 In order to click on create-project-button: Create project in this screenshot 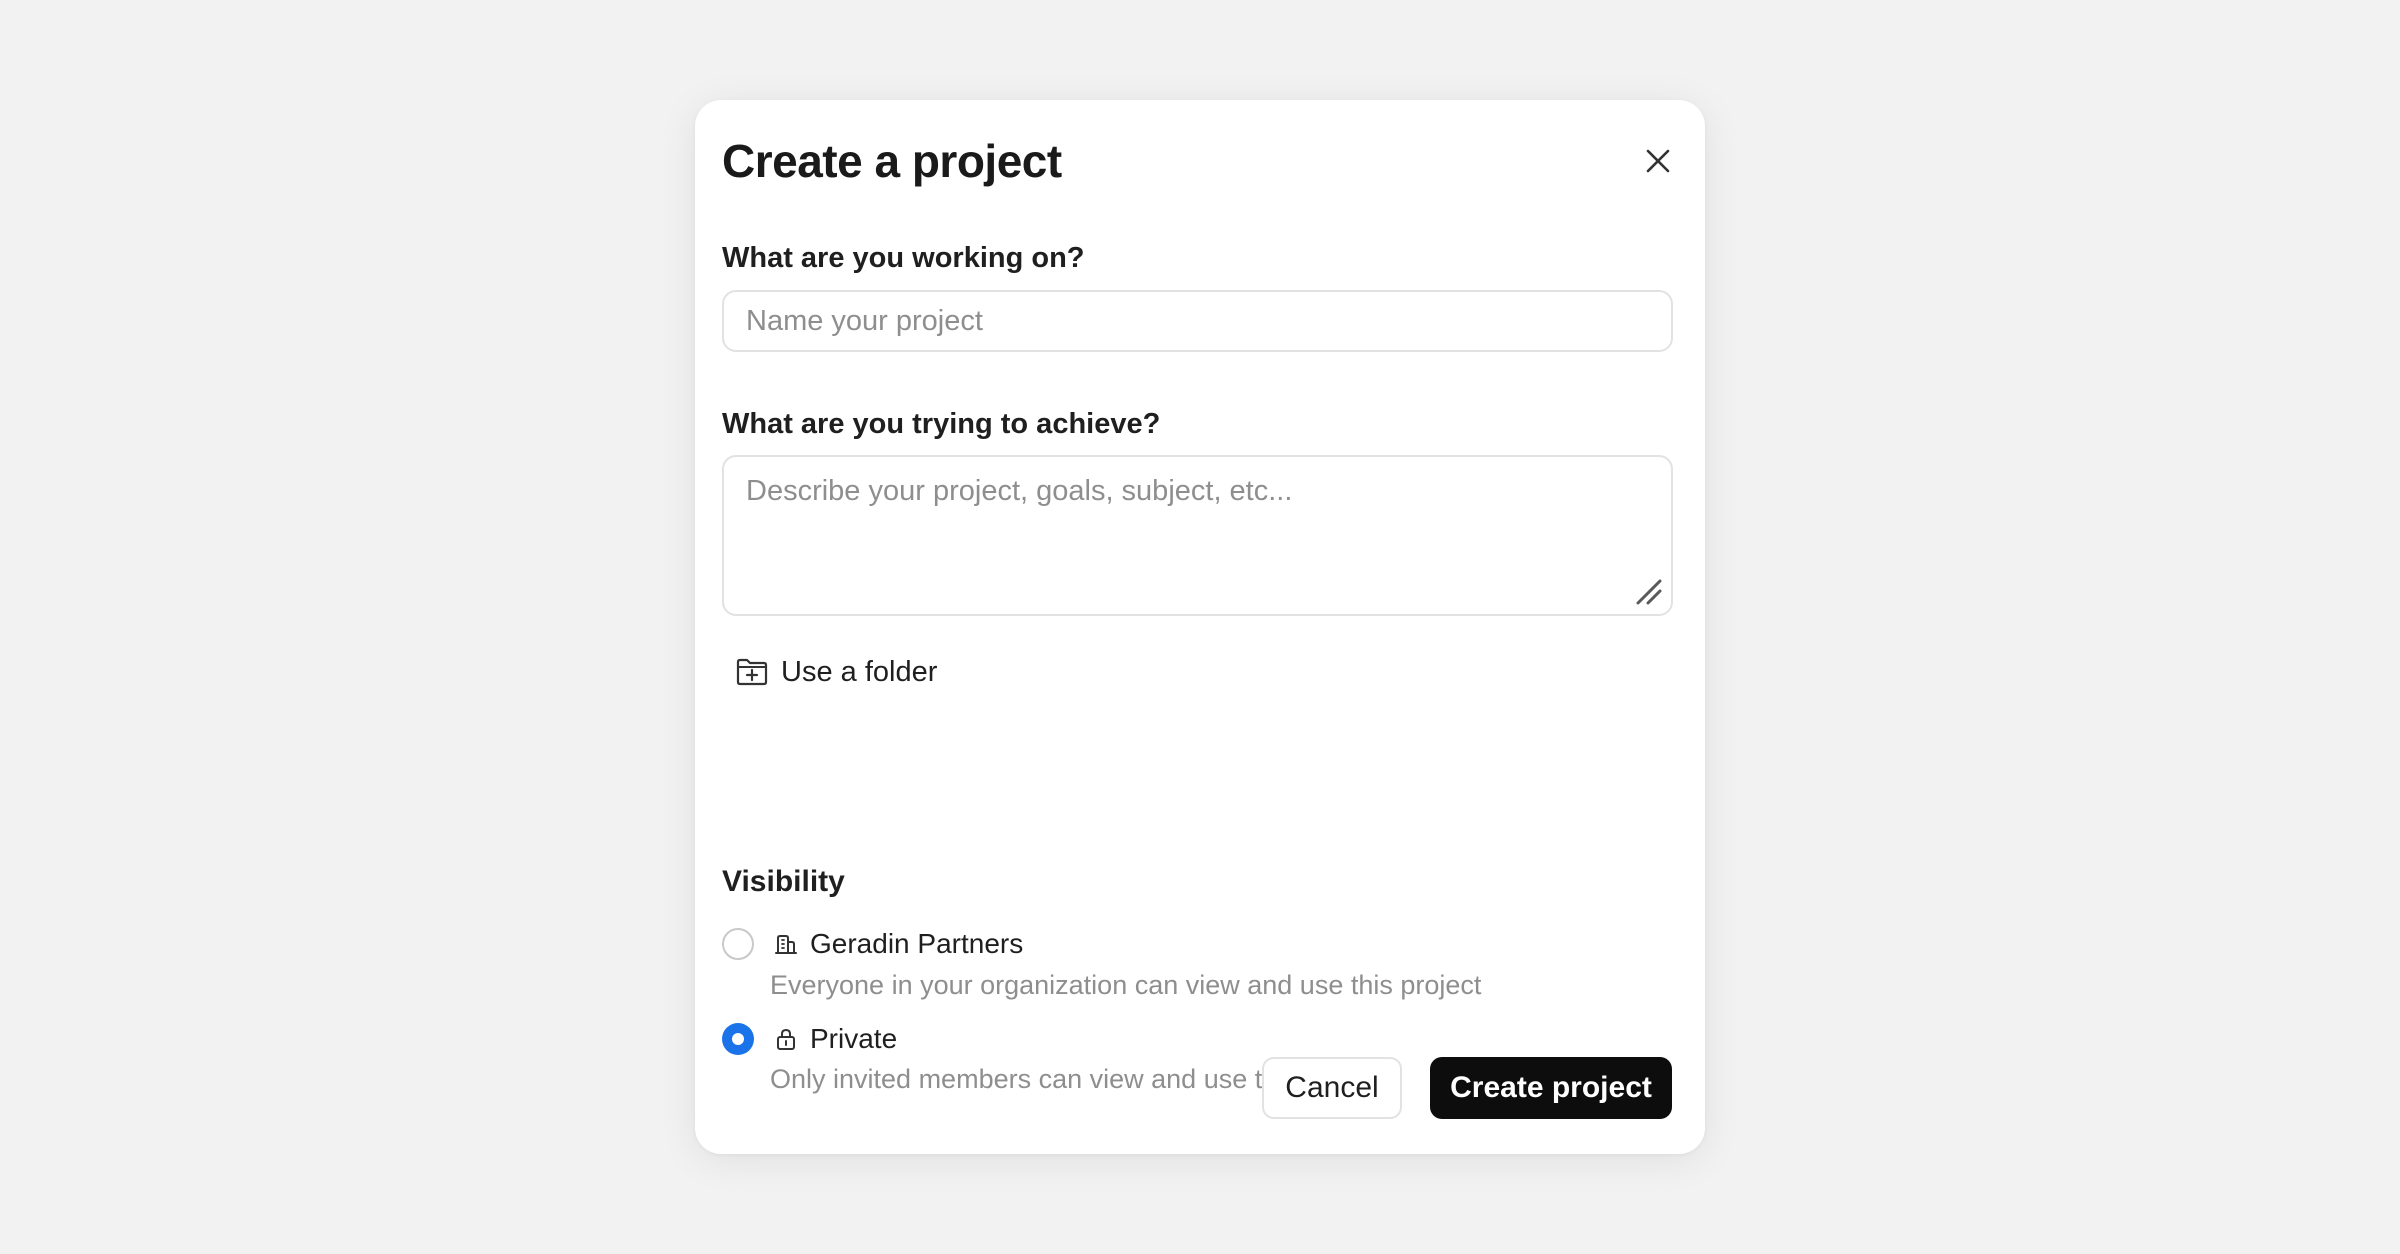, I will do `click(1551, 1088)`.